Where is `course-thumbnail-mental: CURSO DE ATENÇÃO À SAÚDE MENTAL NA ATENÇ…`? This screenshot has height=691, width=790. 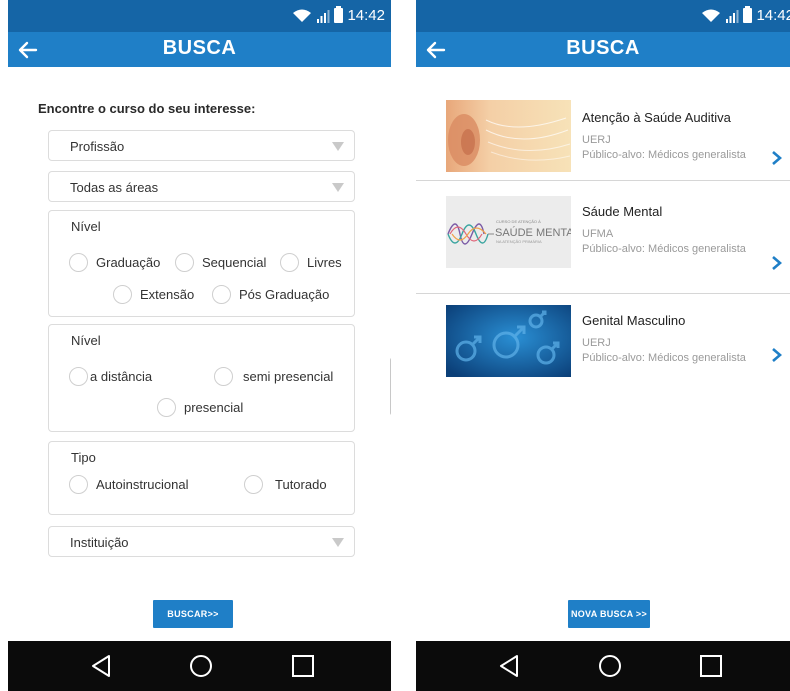
course-thumbnail-mental: CURSO DE ATENÇÃO À SAÚDE MENTAL NA ATENÇ… is located at coordinates (508, 232).